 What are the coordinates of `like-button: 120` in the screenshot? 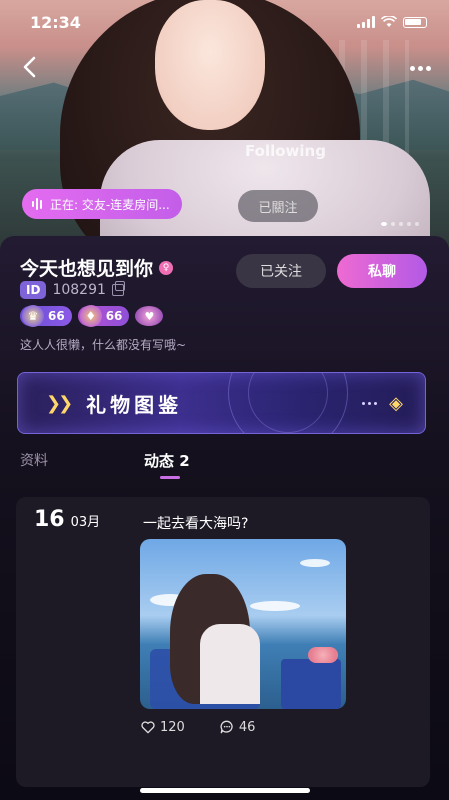 It's located at (162, 727).